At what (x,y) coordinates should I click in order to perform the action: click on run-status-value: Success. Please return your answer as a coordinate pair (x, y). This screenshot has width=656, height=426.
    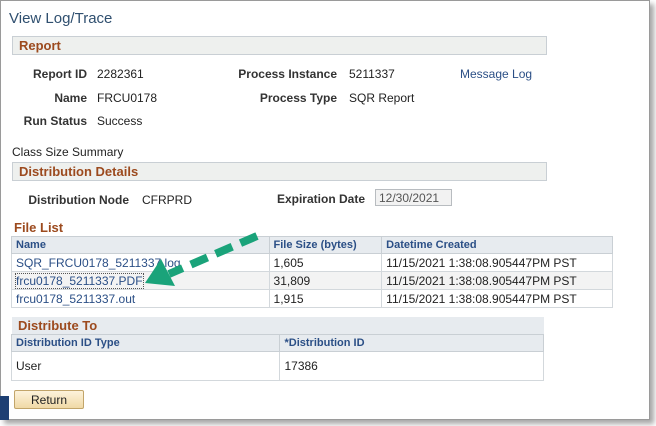
    Looking at the image, I should click on (120, 121).